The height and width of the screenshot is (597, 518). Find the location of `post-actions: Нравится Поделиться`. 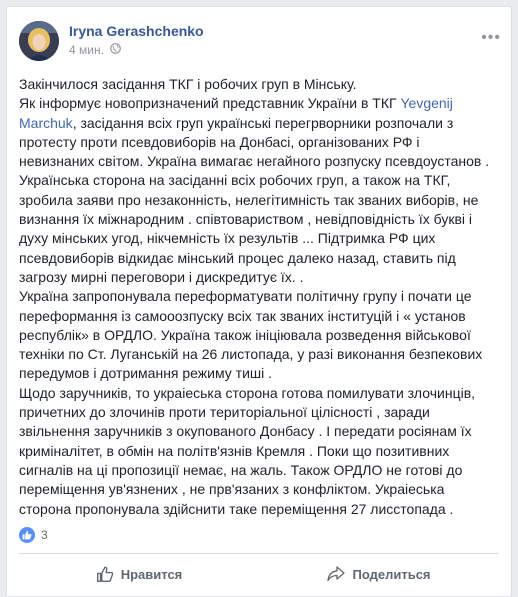

post-actions: Нравится Поделиться is located at coordinates (259, 574).